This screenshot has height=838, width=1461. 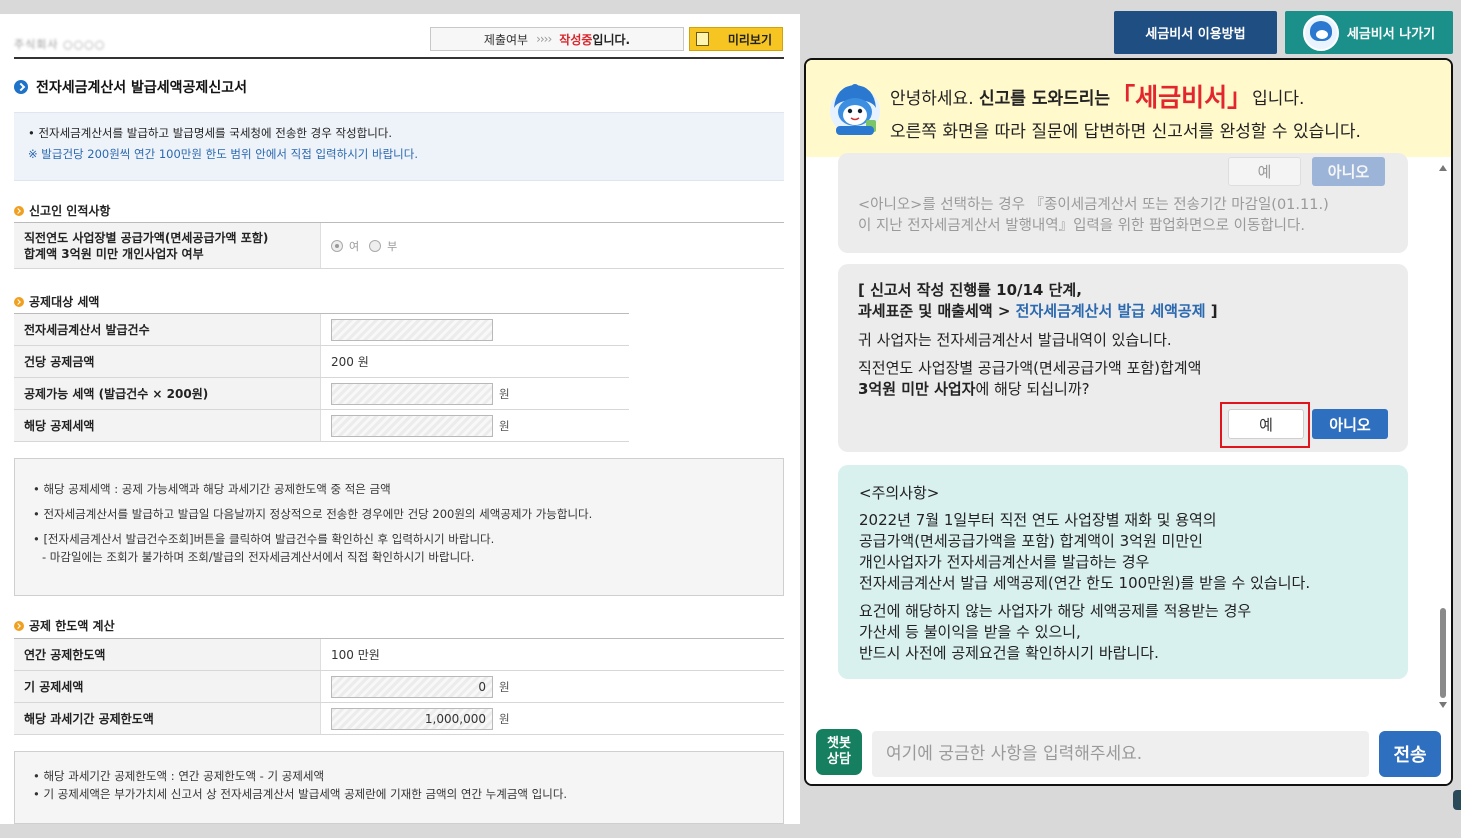 I want to click on chat-scrollbar, so click(x=1442, y=435).